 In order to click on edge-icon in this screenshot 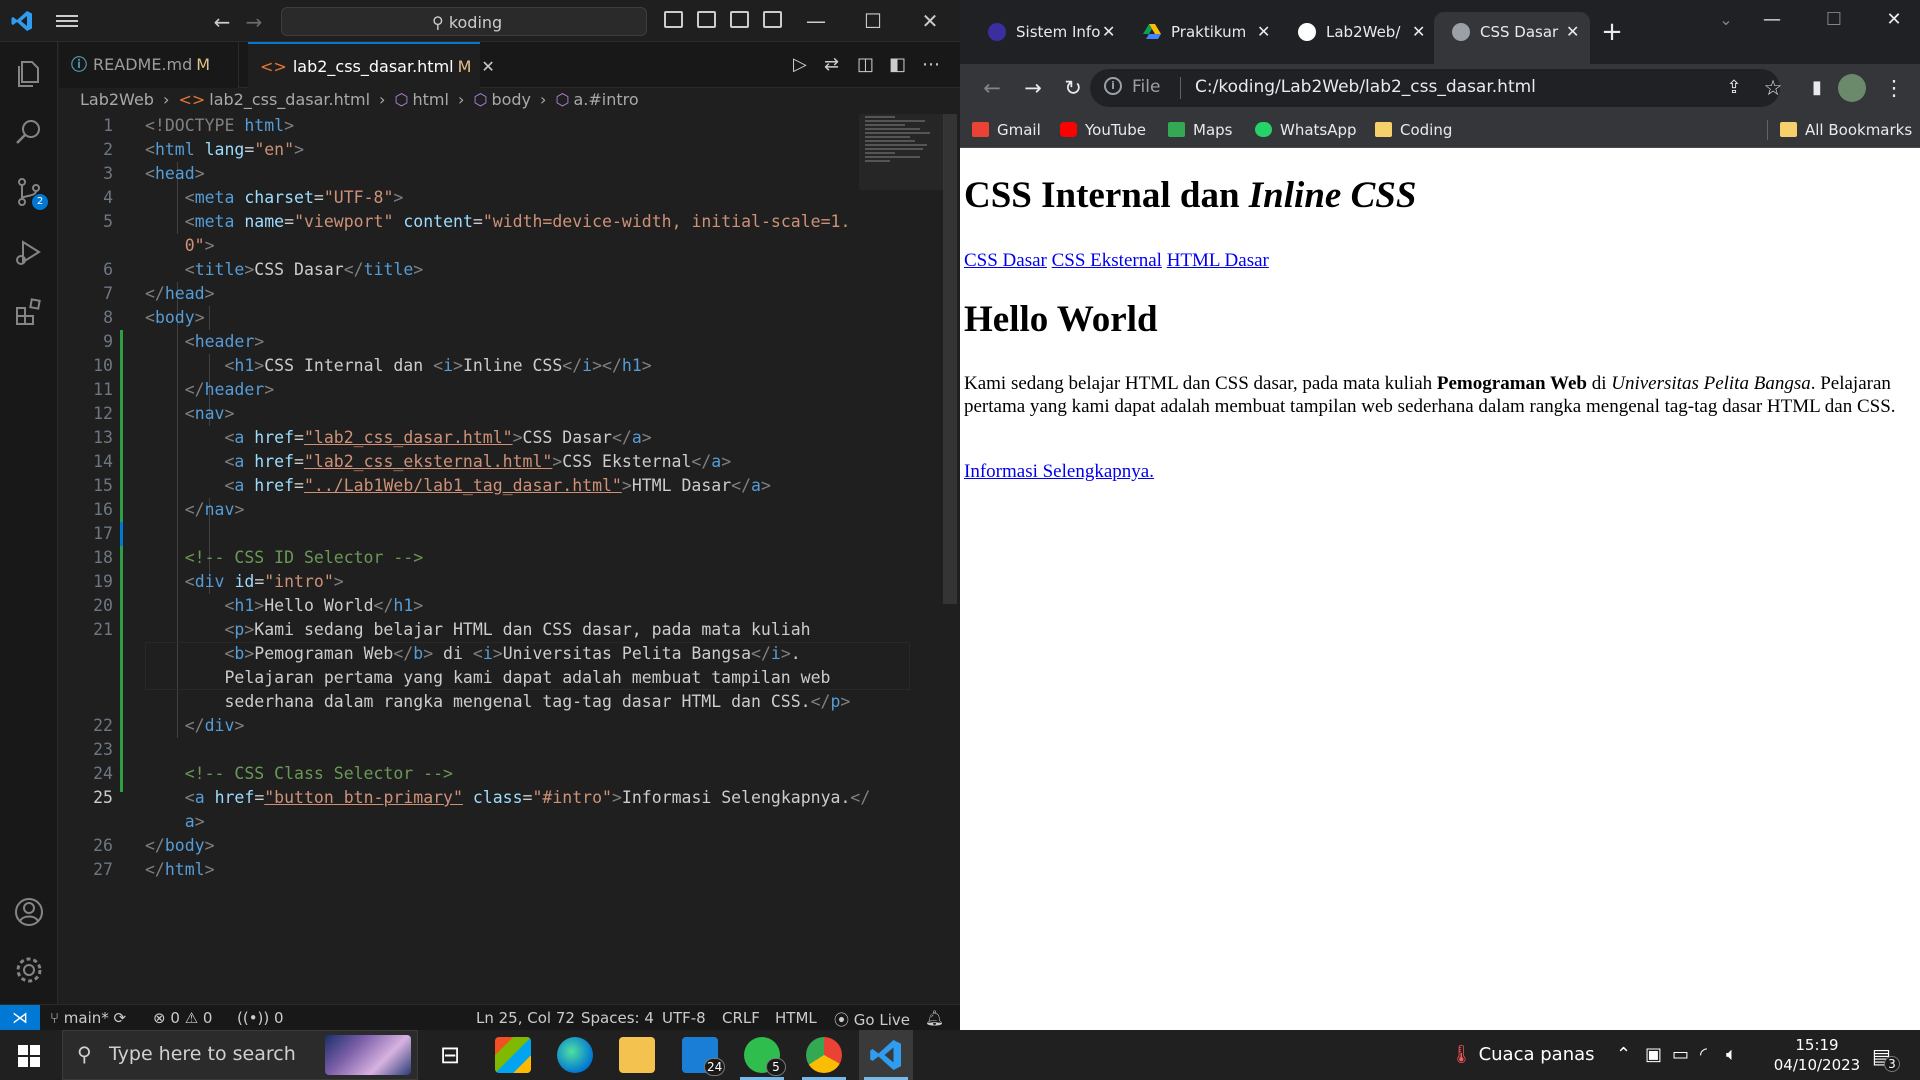, I will do `click(575, 1055)`.